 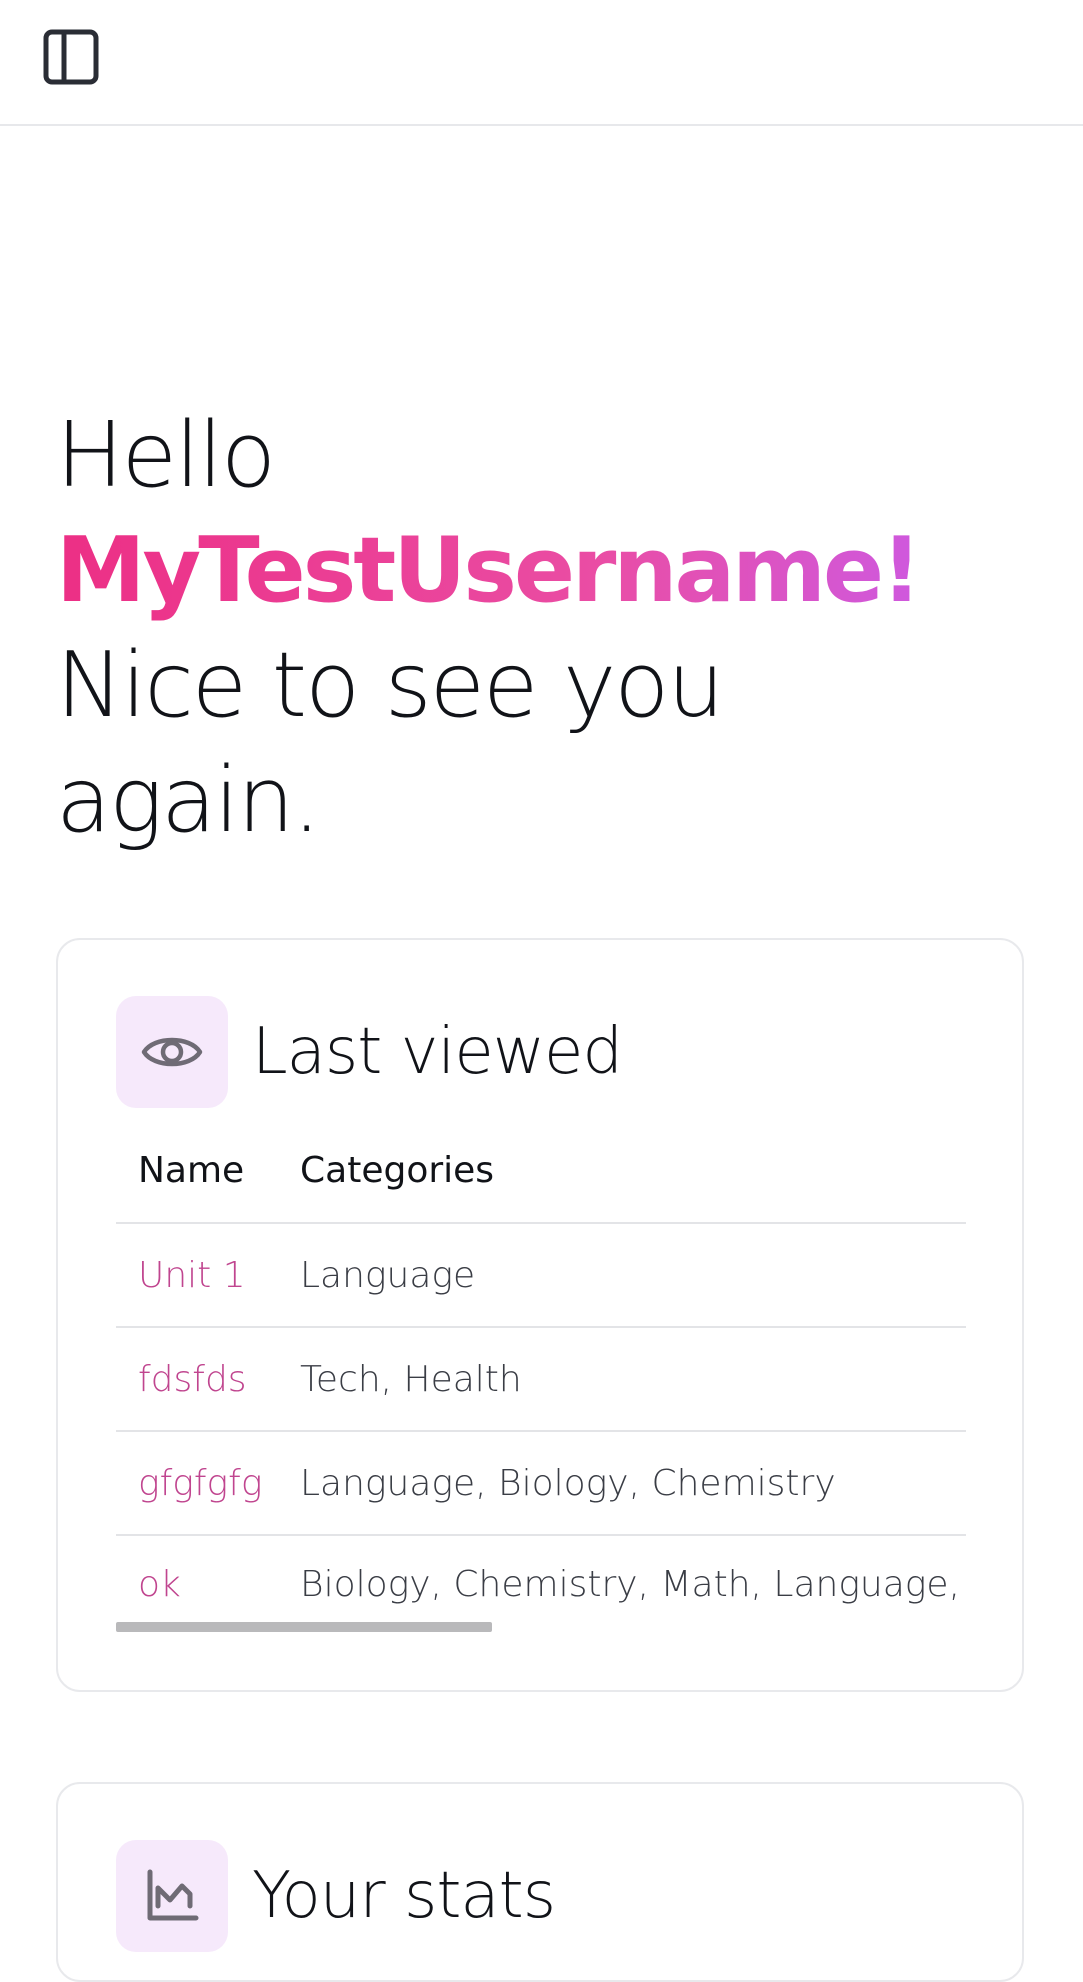 I want to click on eye-icon, so click(x=172, y=1052).